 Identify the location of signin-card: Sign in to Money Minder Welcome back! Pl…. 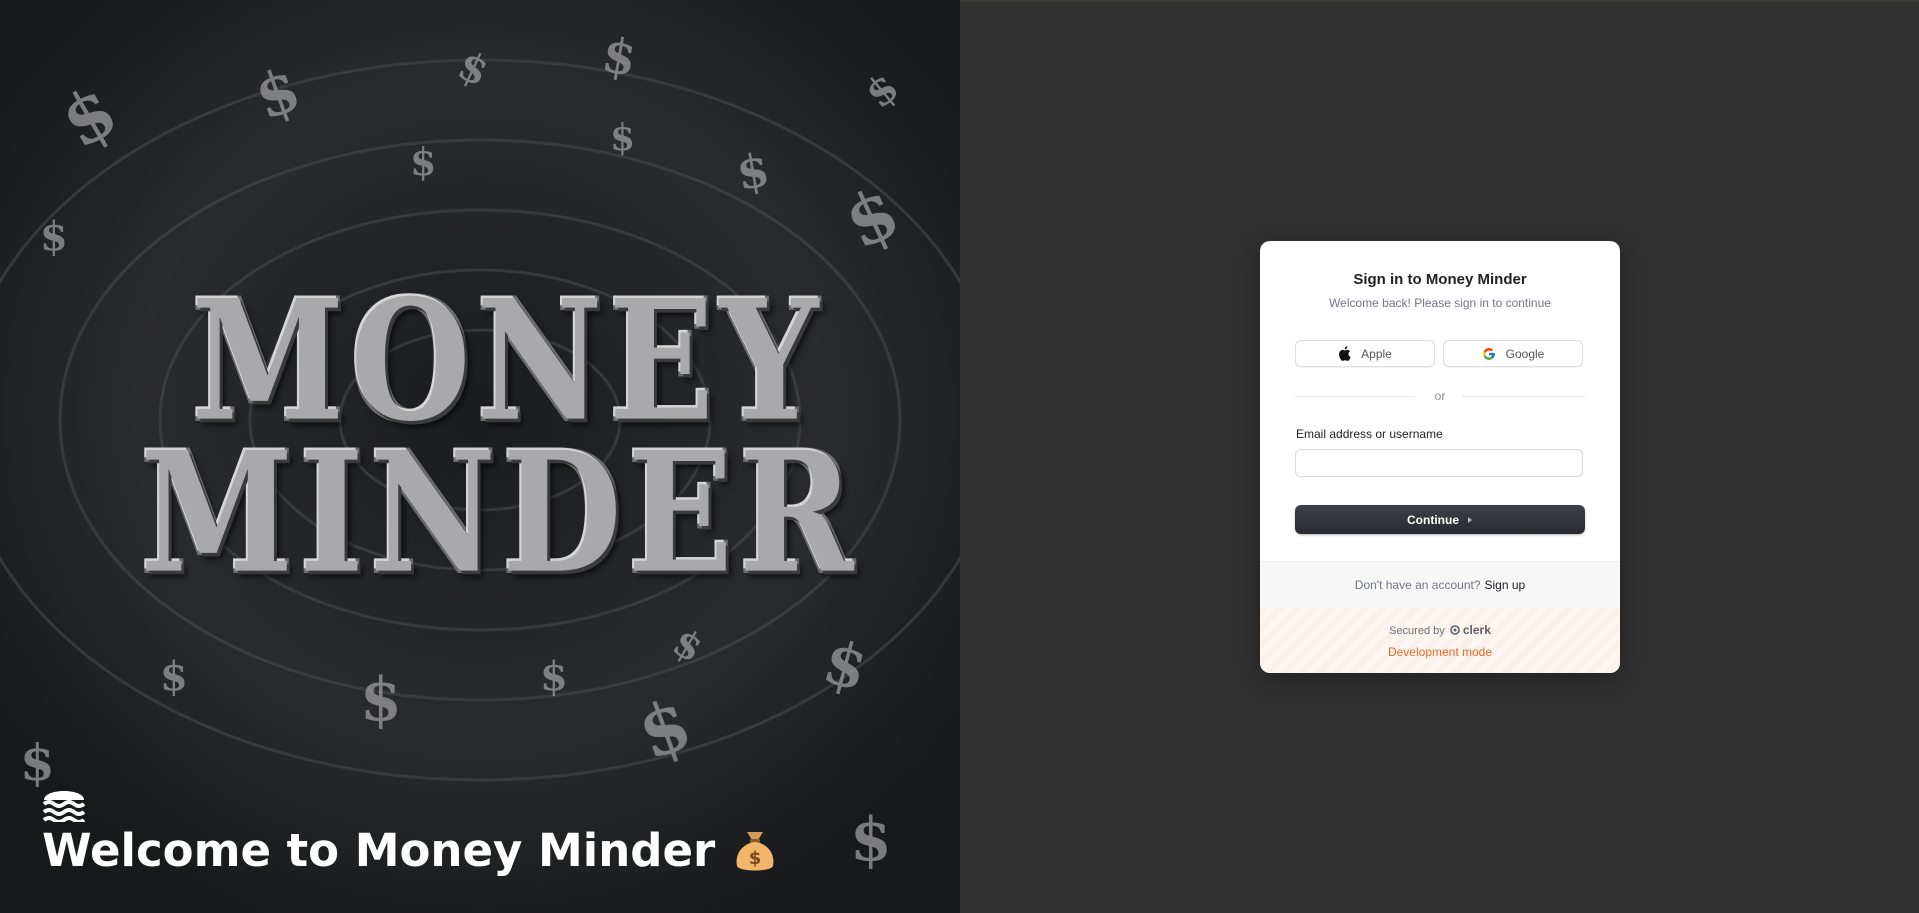
(1440, 457).